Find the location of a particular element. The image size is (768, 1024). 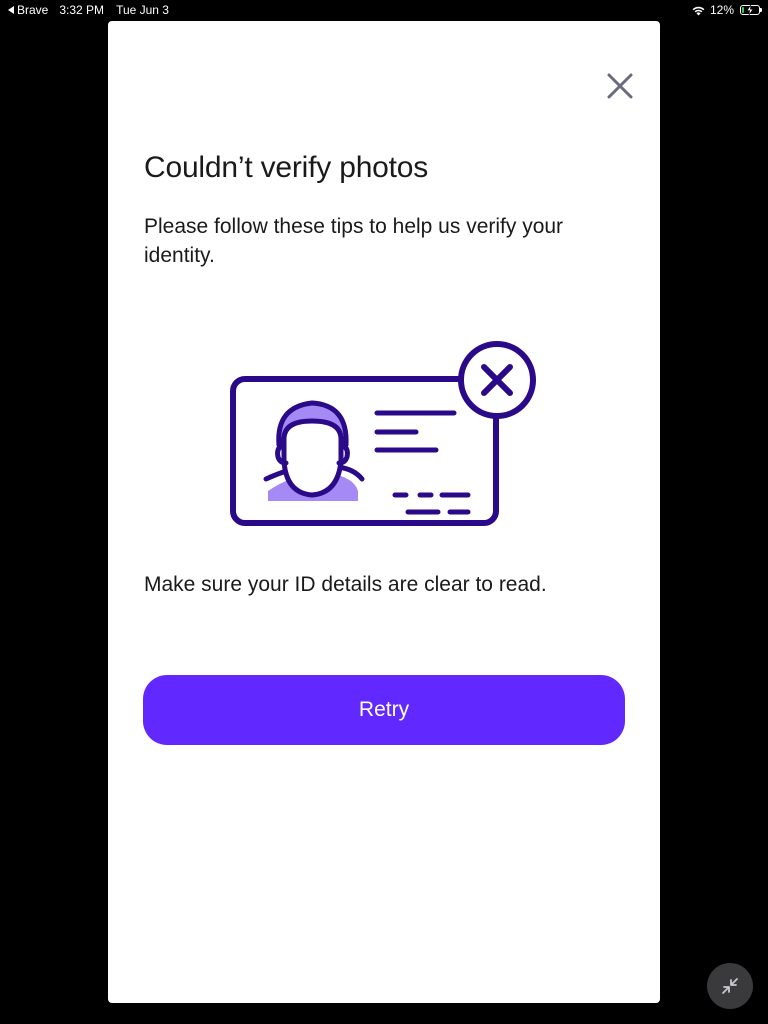

collapse-arrows-icon is located at coordinates (730, 986).